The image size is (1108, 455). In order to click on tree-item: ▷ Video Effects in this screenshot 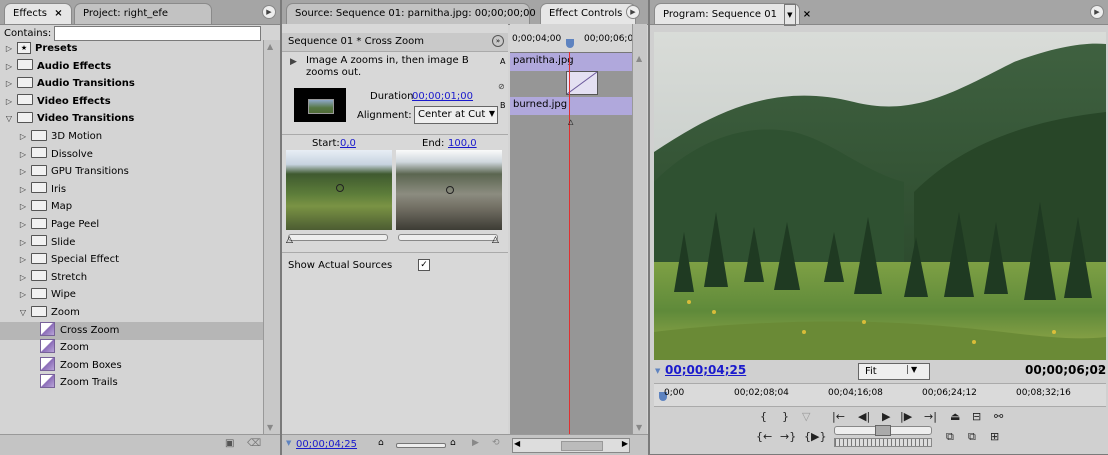, I will do `click(131, 102)`.